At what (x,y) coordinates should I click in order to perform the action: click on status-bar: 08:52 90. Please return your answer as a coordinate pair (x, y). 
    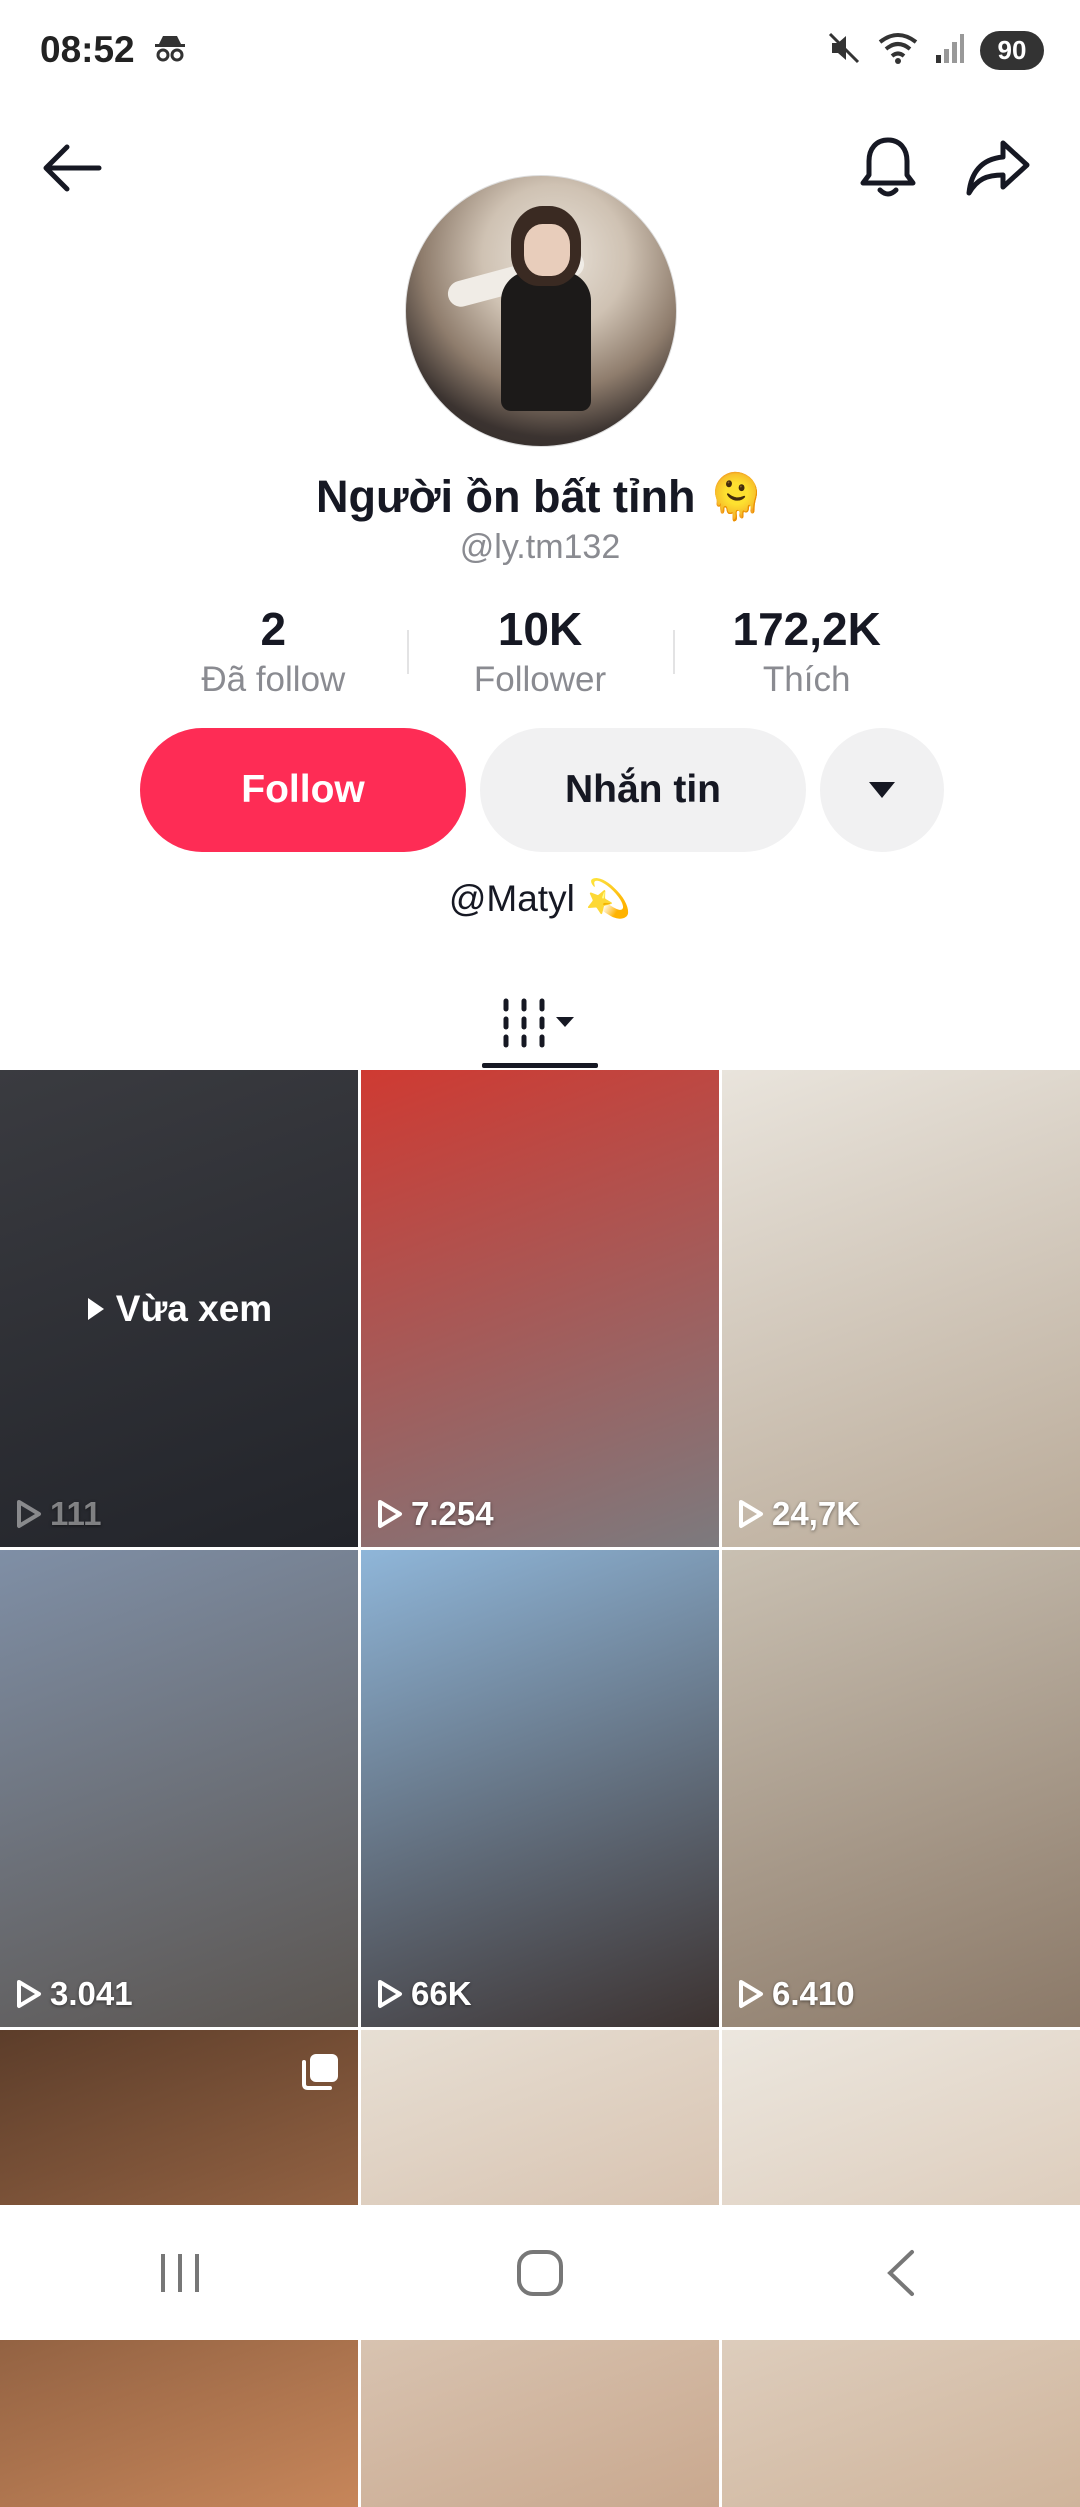
    Looking at the image, I should click on (540, 50).